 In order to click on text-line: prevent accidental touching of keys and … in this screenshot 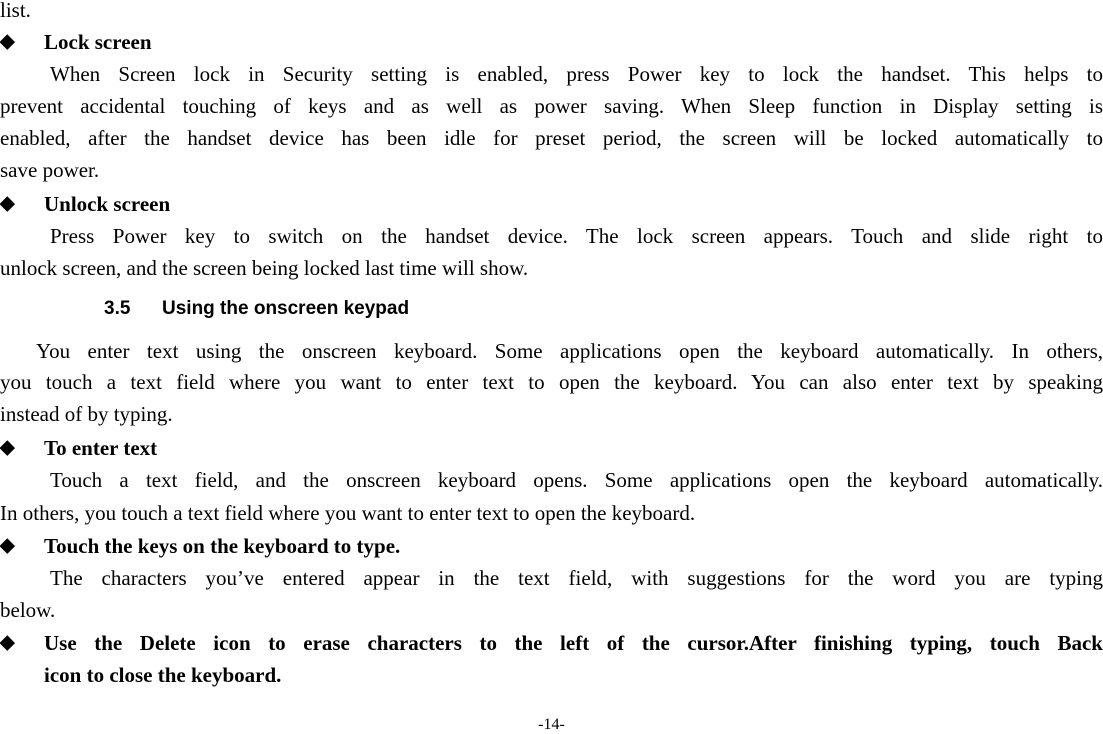, I will do `click(551, 106)`.